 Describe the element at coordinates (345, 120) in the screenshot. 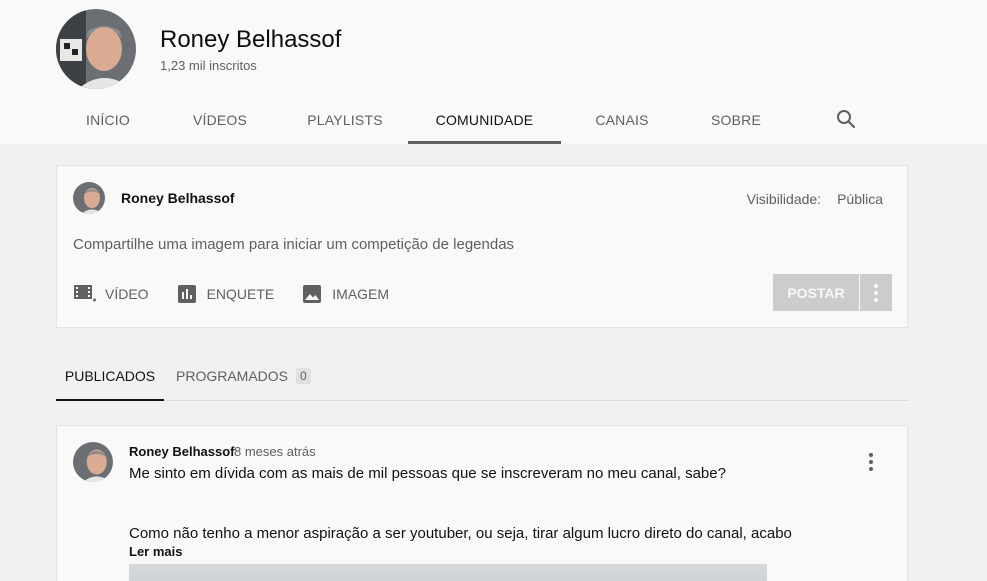

I see `tab-playlists: PLAYLISTS` at that location.